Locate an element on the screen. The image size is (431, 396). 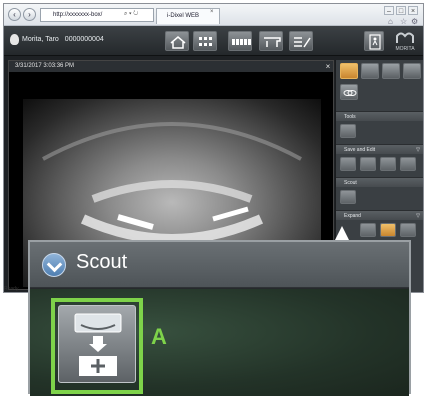
chevron-down-icon is located at coordinates (54, 265).